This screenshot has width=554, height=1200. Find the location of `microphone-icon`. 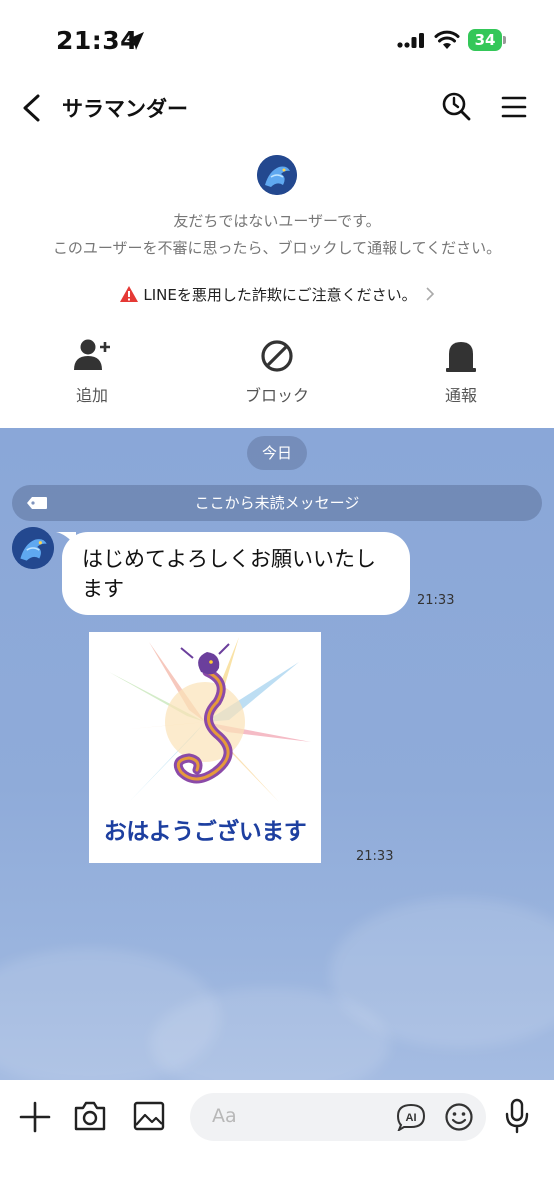

microphone-icon is located at coordinates (517, 1116).